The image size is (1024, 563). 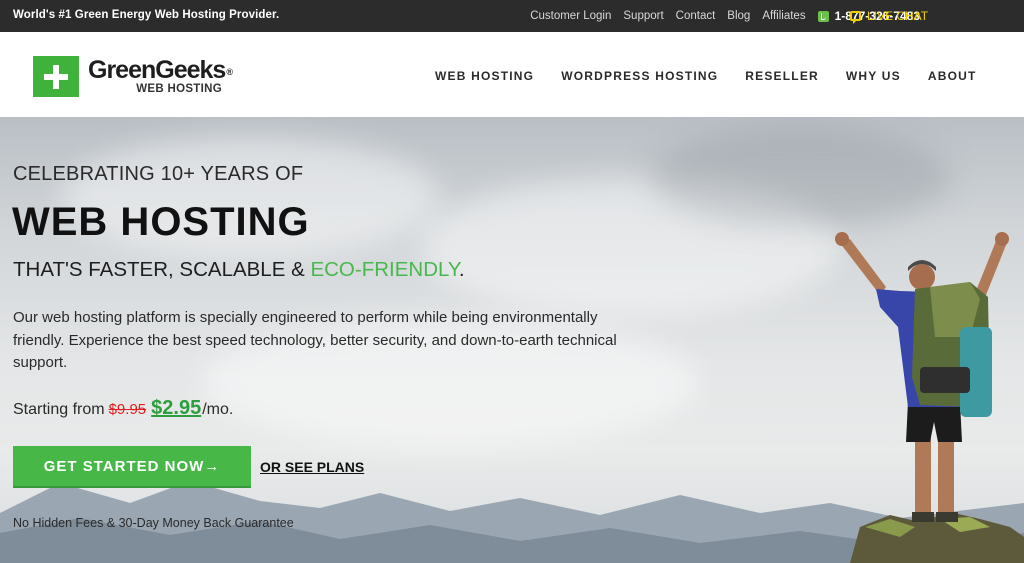 I want to click on new-price: $2.95, so click(x=176, y=408).